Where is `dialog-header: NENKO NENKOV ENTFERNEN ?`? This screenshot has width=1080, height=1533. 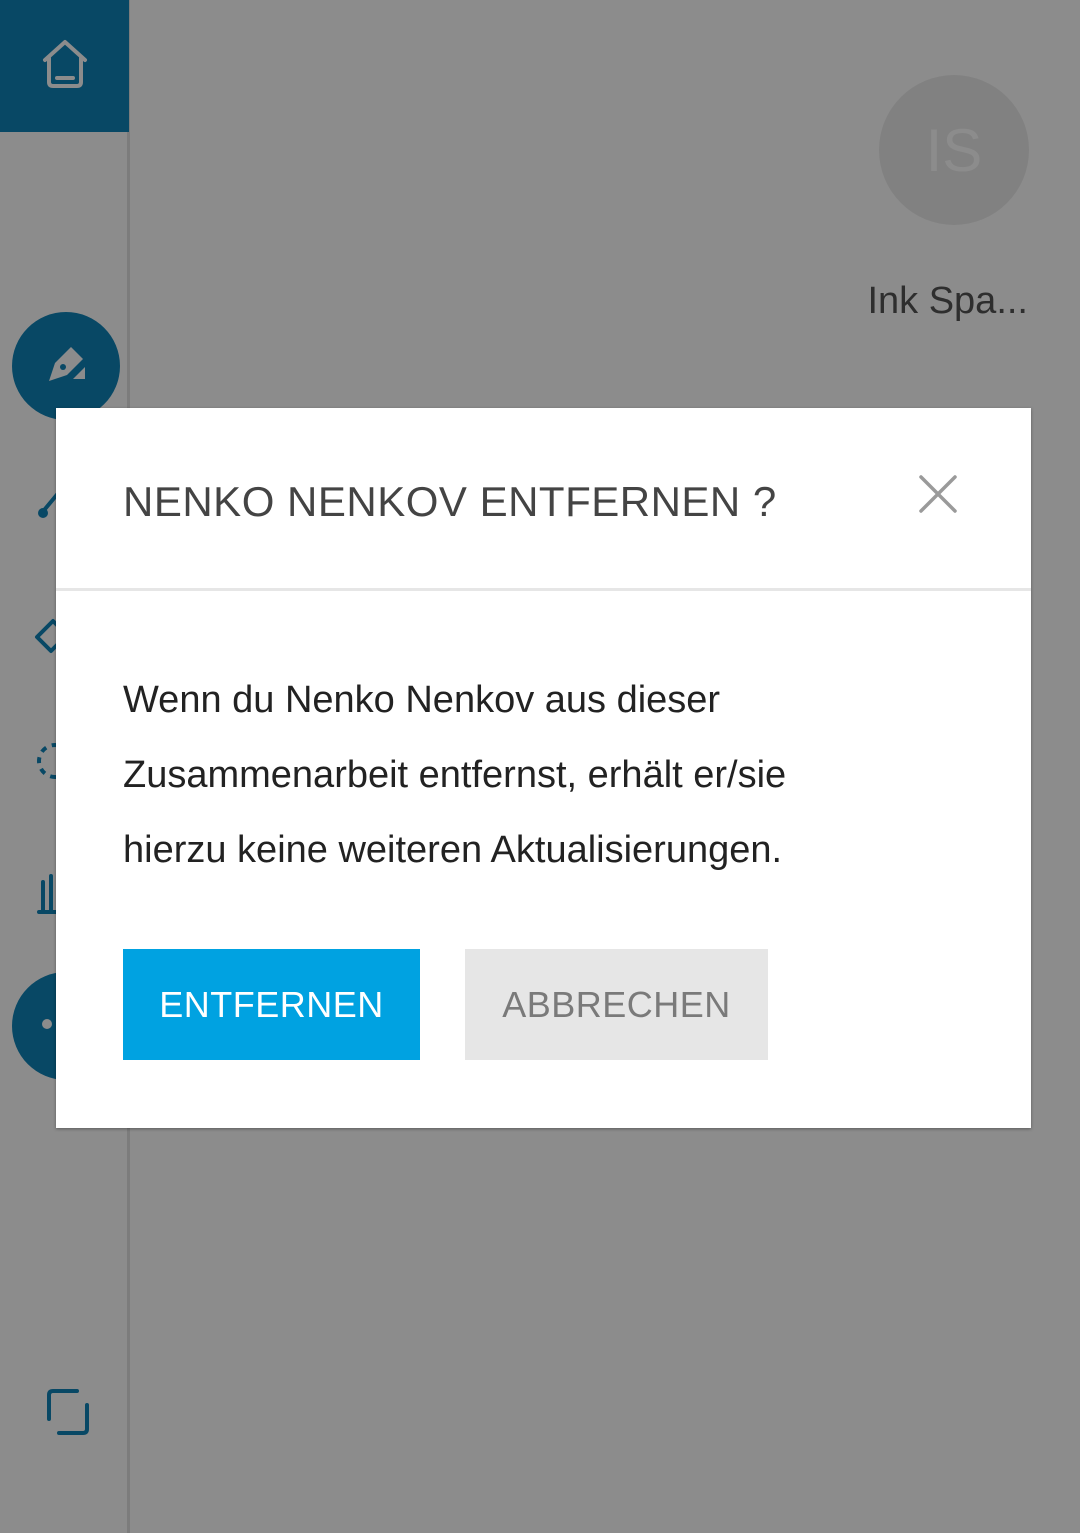 dialog-header: NENKO NENKOV ENTFERNEN ? is located at coordinates (543, 499).